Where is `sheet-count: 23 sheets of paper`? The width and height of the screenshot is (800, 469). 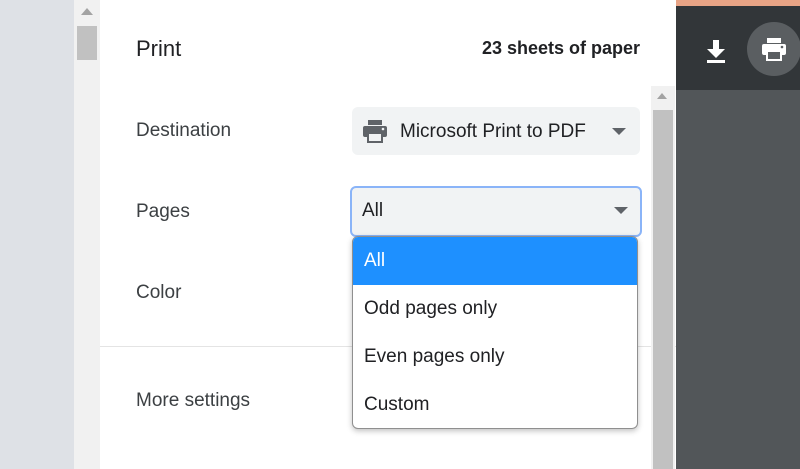
sheet-count: 23 sheets of paper is located at coordinates (560, 48).